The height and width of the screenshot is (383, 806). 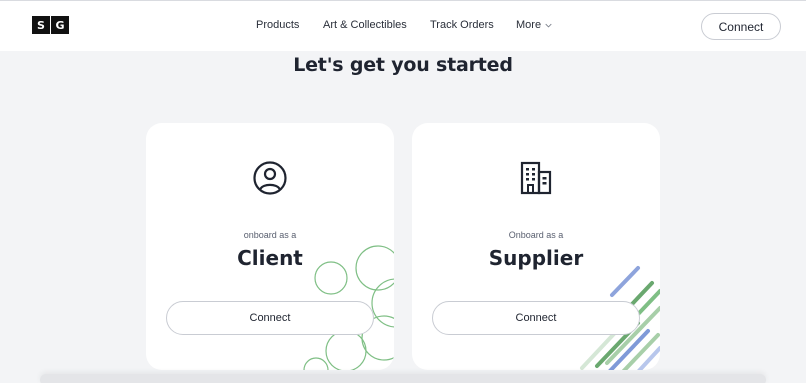 I want to click on chevron-down-icon, so click(x=548, y=25).